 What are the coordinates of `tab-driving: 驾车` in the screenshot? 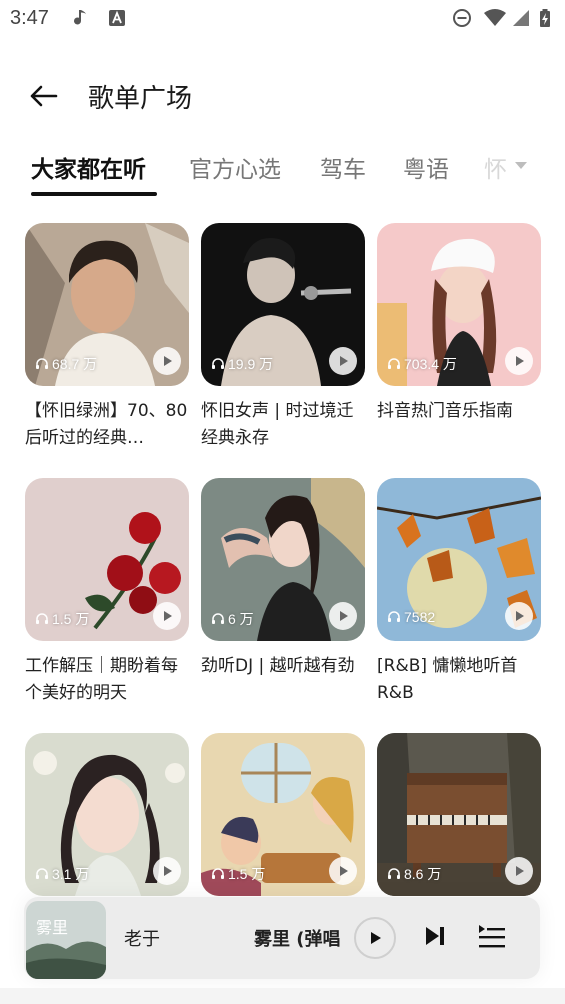 It's located at (343, 167).